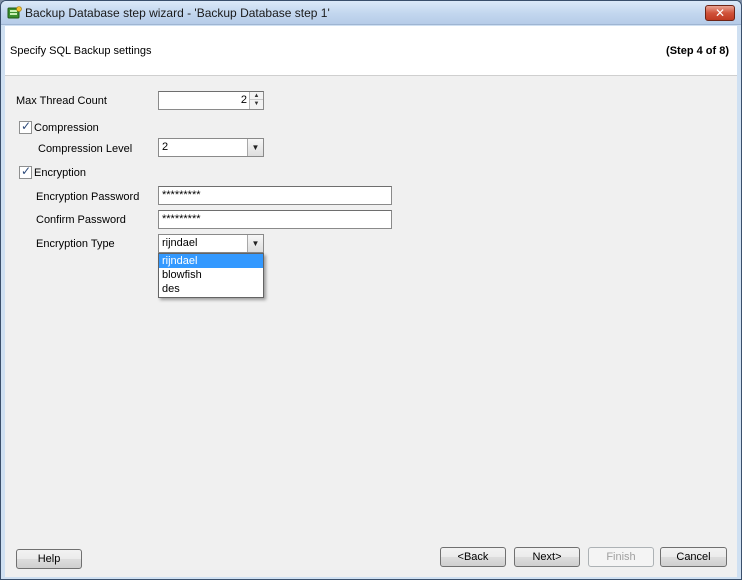 The height and width of the screenshot is (580, 742). What do you see at coordinates (693, 557) in the screenshot?
I see `cancel-button: Cancel` at bounding box center [693, 557].